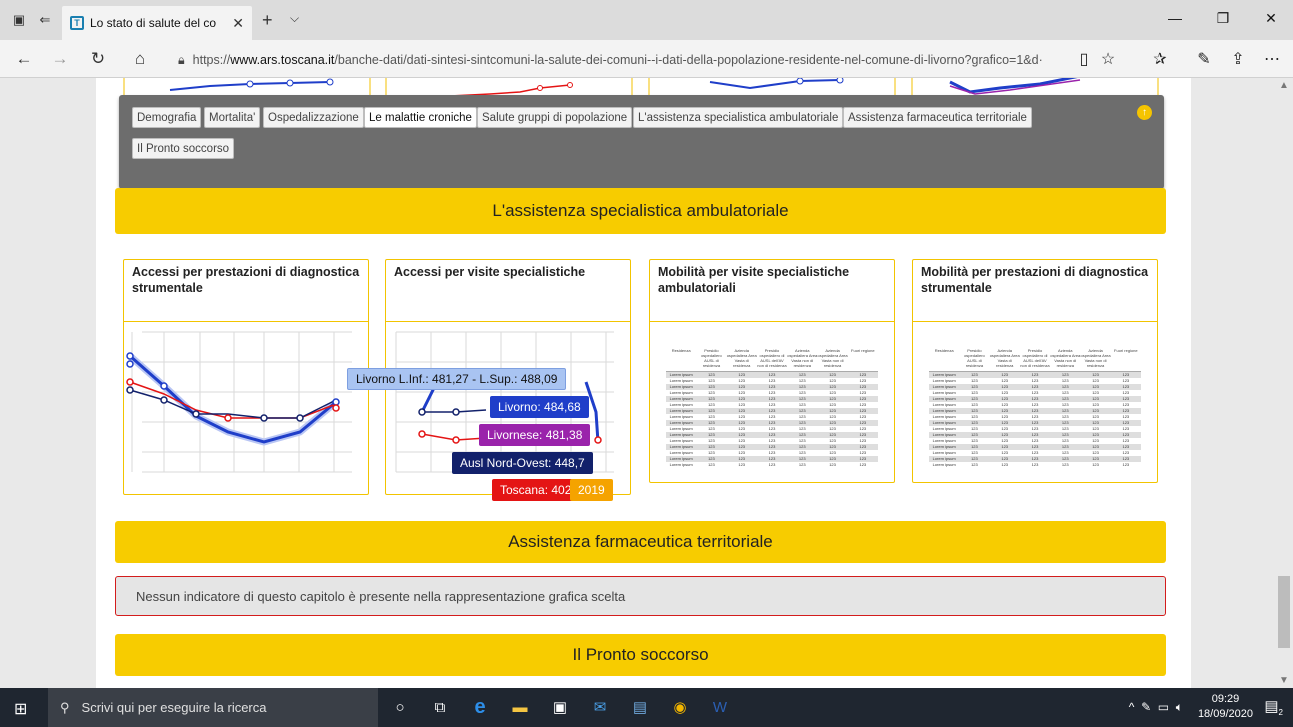 The height and width of the screenshot is (727, 1293). Describe the element at coordinates (1238, 59) in the screenshot. I see `share-icon: ⇪` at that location.